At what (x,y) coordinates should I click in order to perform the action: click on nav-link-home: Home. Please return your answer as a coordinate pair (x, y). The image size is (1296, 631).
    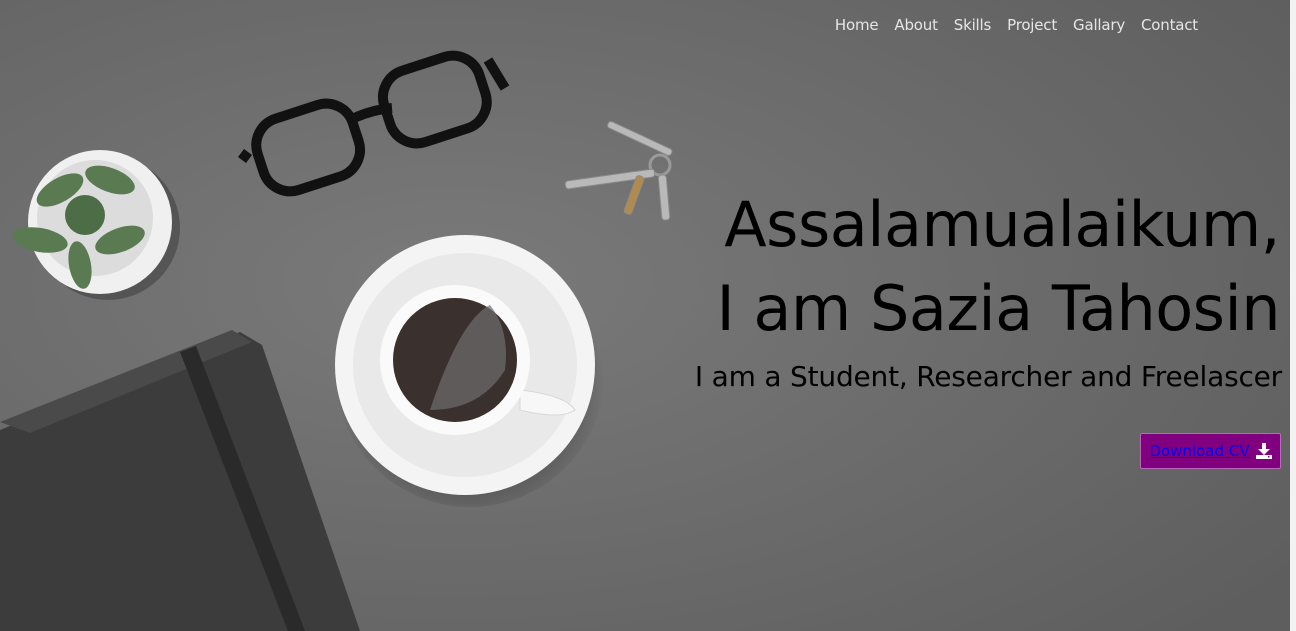
    Looking at the image, I should click on (857, 25).